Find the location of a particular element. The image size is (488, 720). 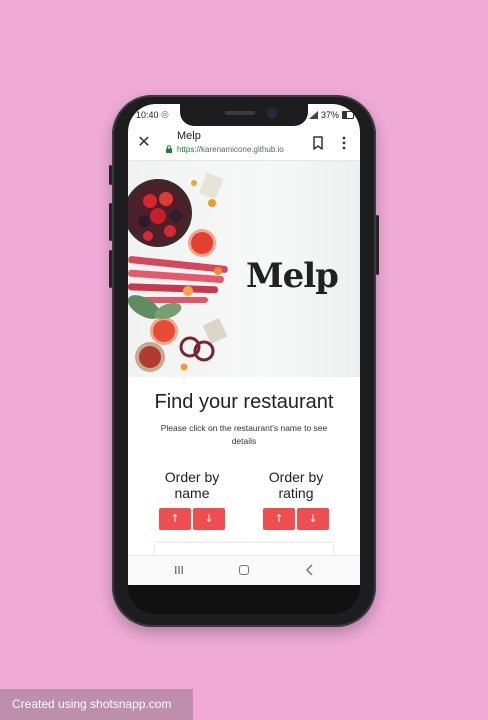

url-scheme: https:// is located at coordinates (189, 149).